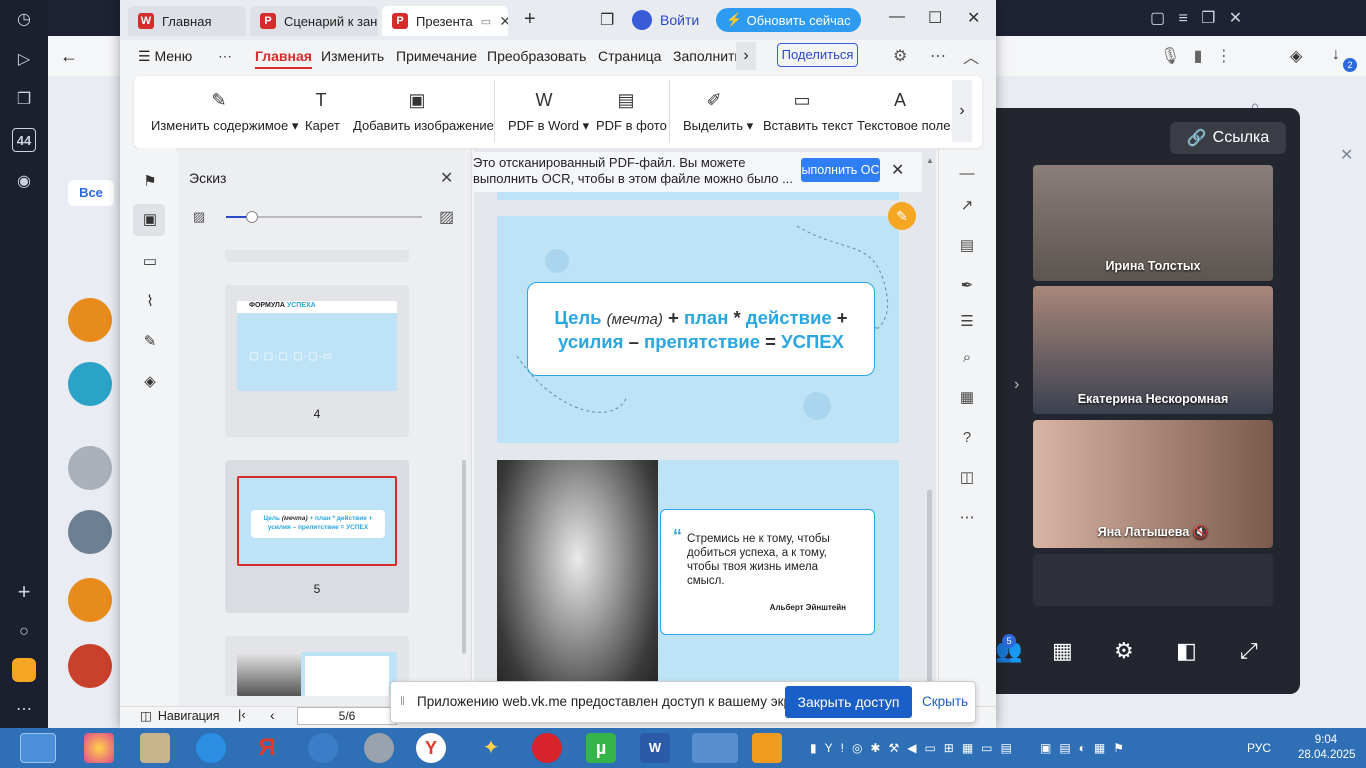  I want to click on translate-icon: ▦, so click(967, 398).